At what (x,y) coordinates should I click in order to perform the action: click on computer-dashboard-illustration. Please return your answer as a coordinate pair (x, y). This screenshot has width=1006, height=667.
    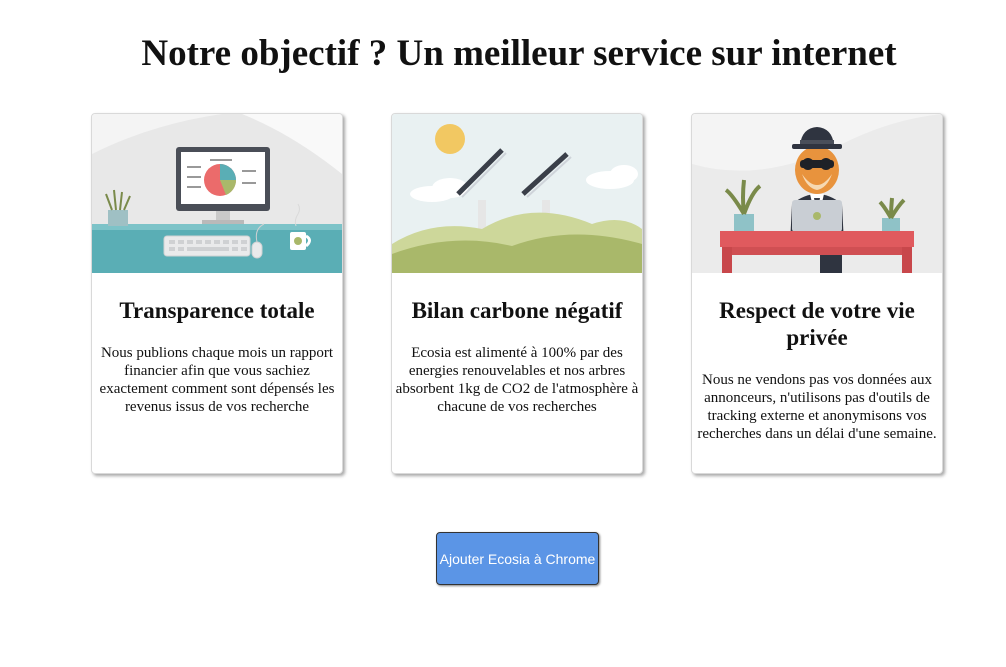
    Looking at the image, I should click on (217, 193).